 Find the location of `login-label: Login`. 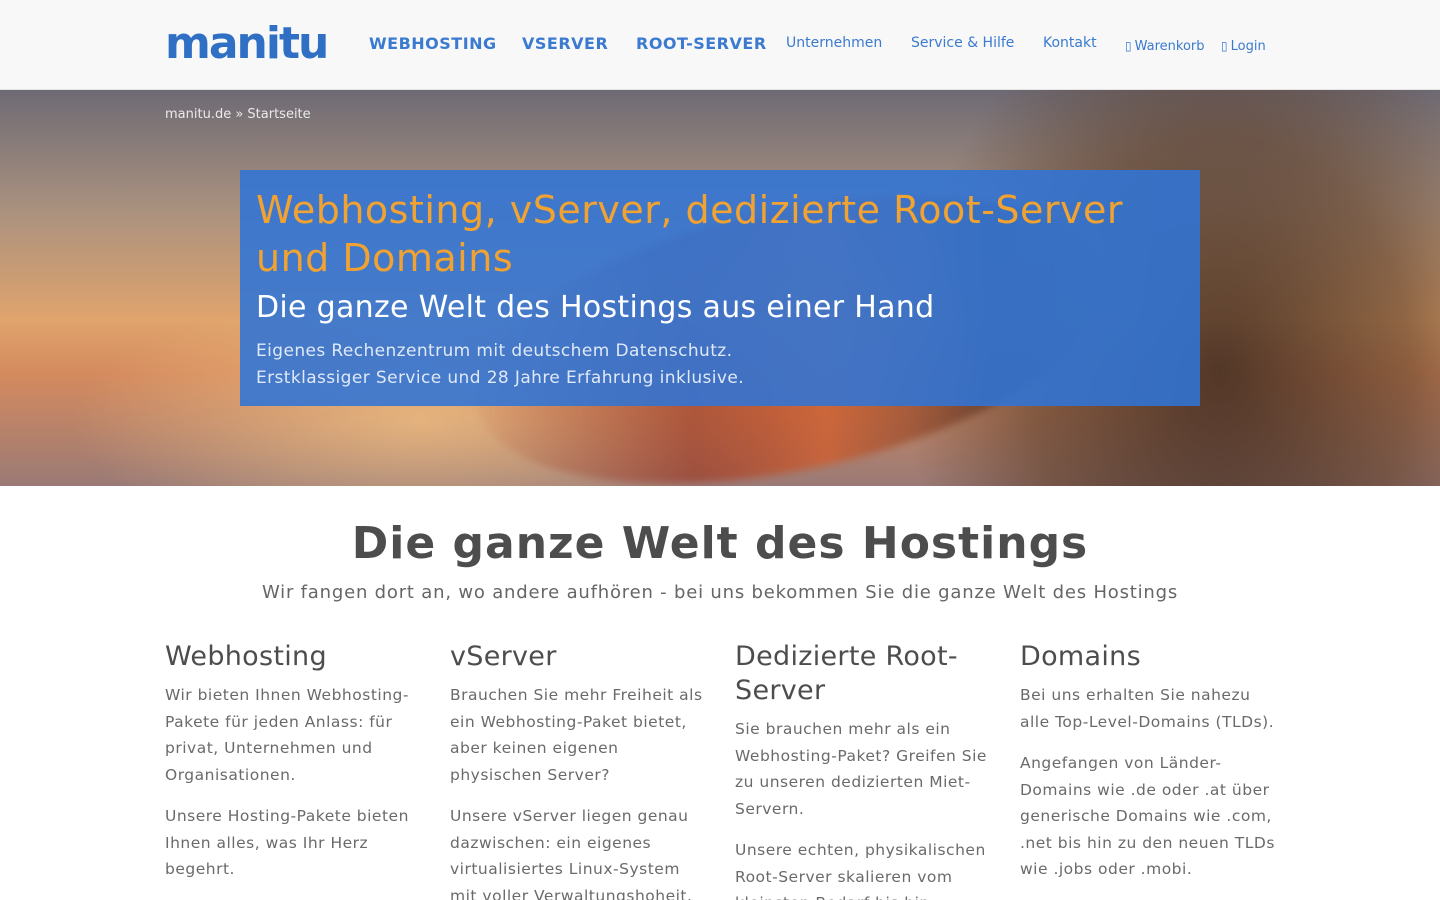

login-label: Login is located at coordinates (1248, 46).